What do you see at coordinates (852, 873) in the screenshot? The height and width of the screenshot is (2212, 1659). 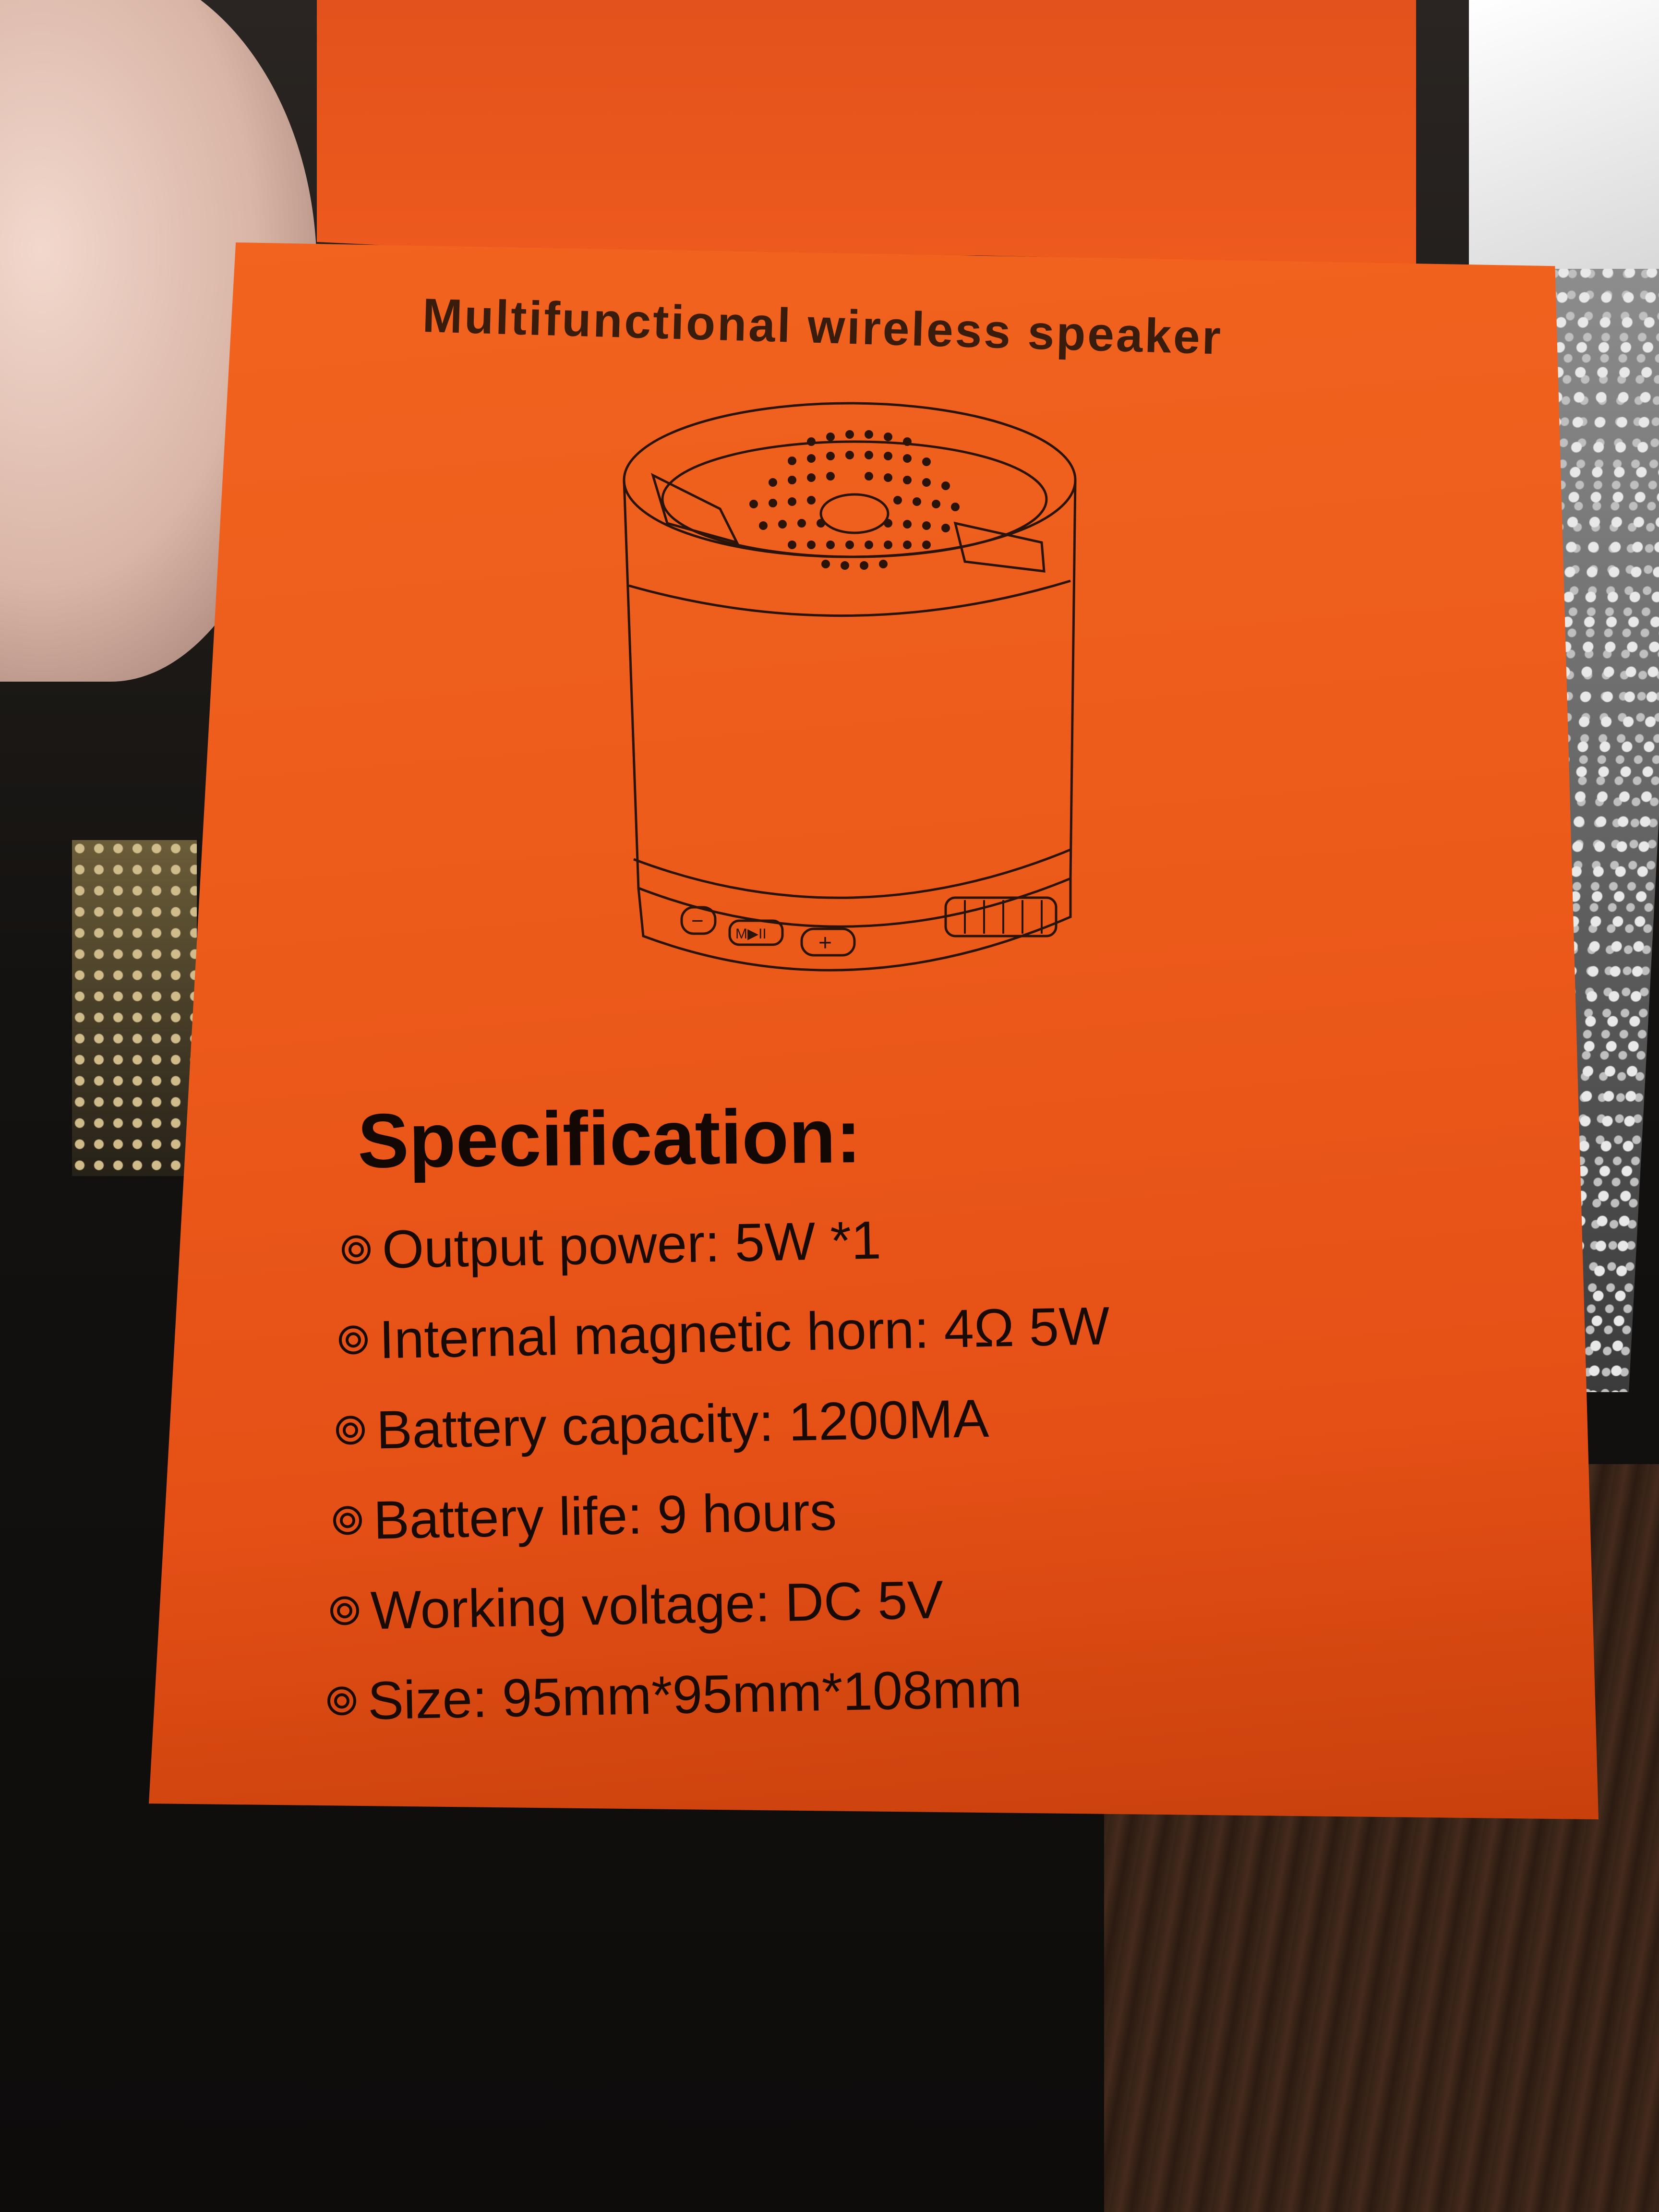 I see `speaker-base-ring` at bounding box center [852, 873].